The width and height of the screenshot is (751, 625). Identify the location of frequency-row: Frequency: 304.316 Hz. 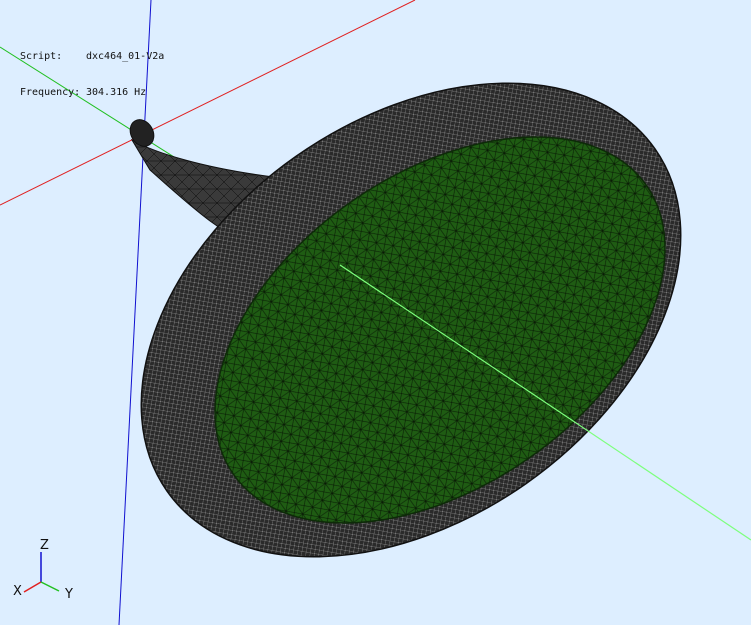
(92, 93).